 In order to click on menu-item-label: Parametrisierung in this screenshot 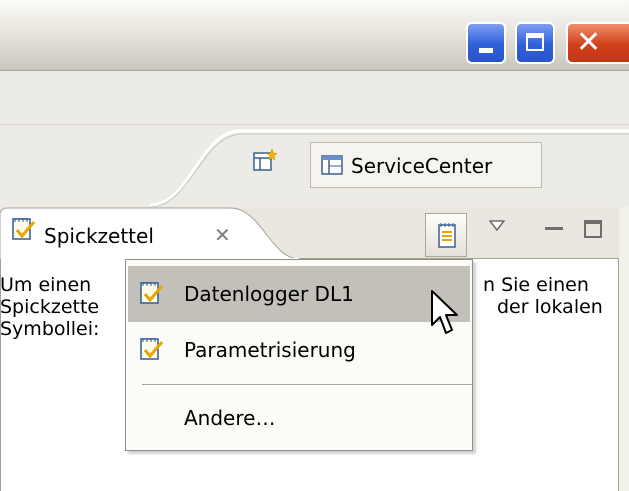, I will do `click(270, 350)`.